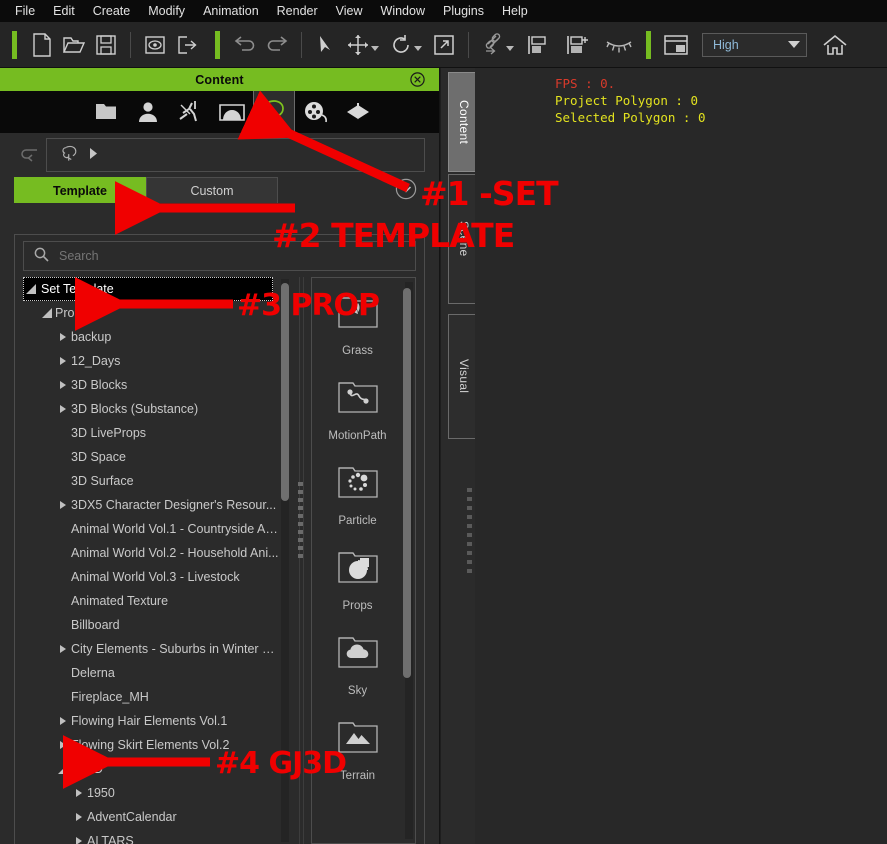 The image size is (887, 844). I want to click on thumbnail-item: Sky, so click(357, 660).